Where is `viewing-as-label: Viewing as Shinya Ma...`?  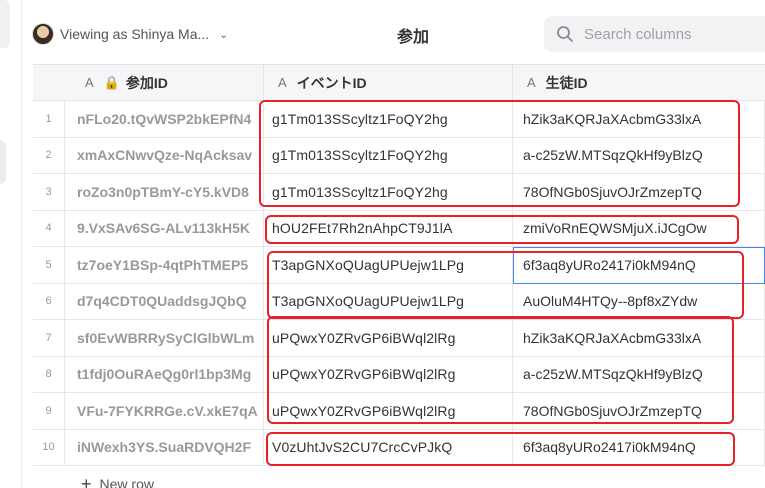
viewing-as-label: Viewing as Shinya Ma... is located at coordinates (135, 34).